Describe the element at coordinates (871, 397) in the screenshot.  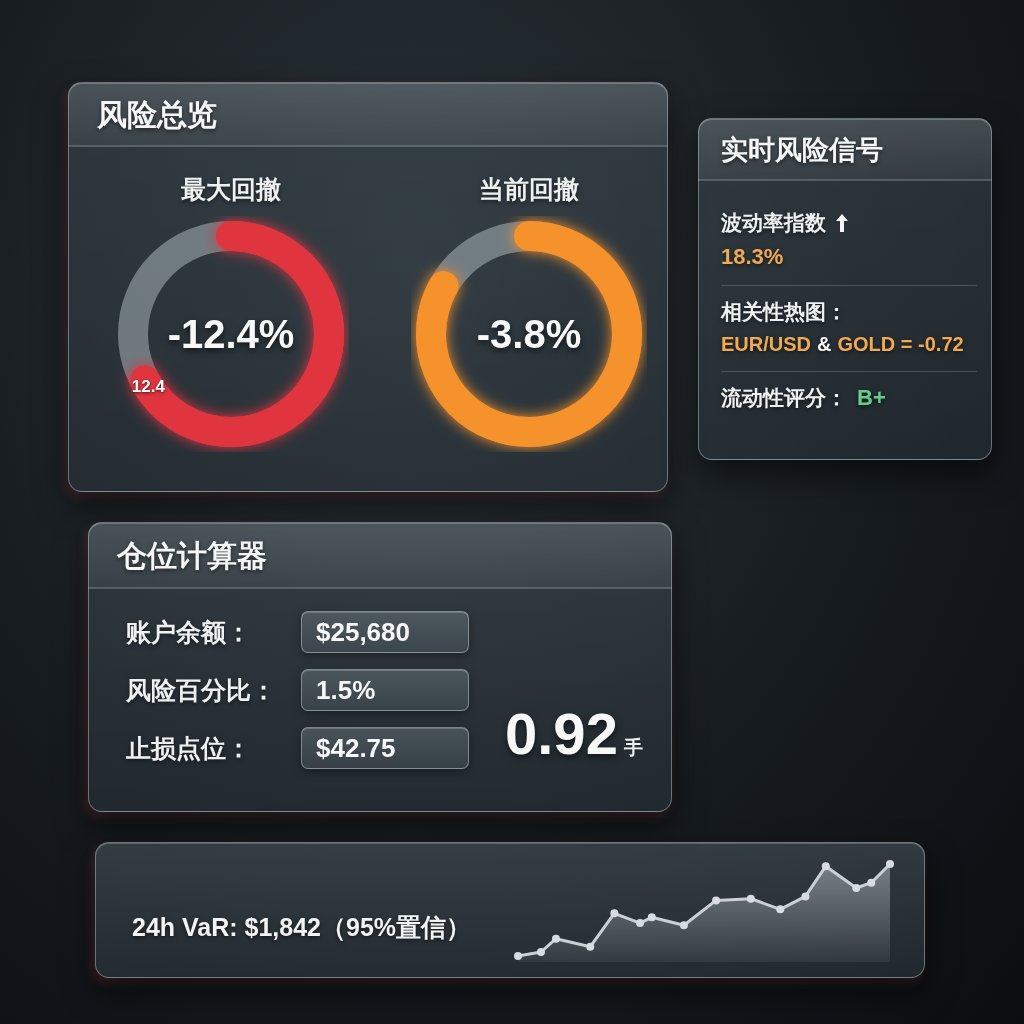
I see `signal-value: B+` at that location.